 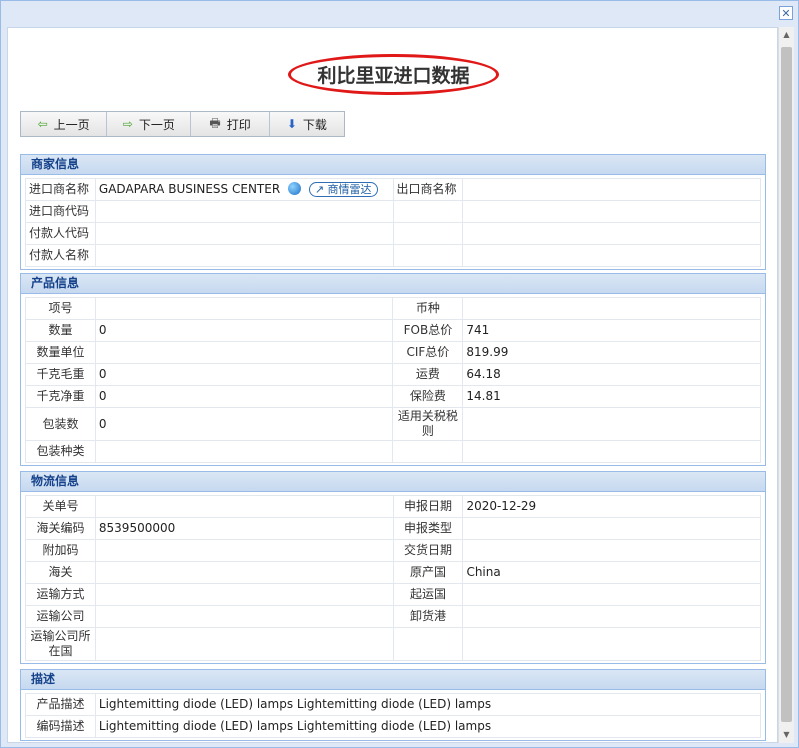 I want to click on product-value: 14.81, so click(x=611, y=396).